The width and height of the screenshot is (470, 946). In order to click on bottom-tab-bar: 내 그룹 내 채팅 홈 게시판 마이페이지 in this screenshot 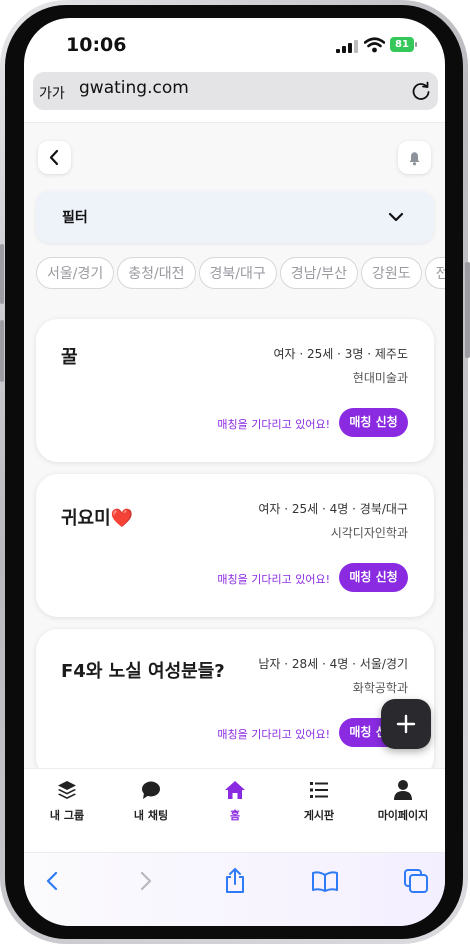, I will do `click(234, 810)`.